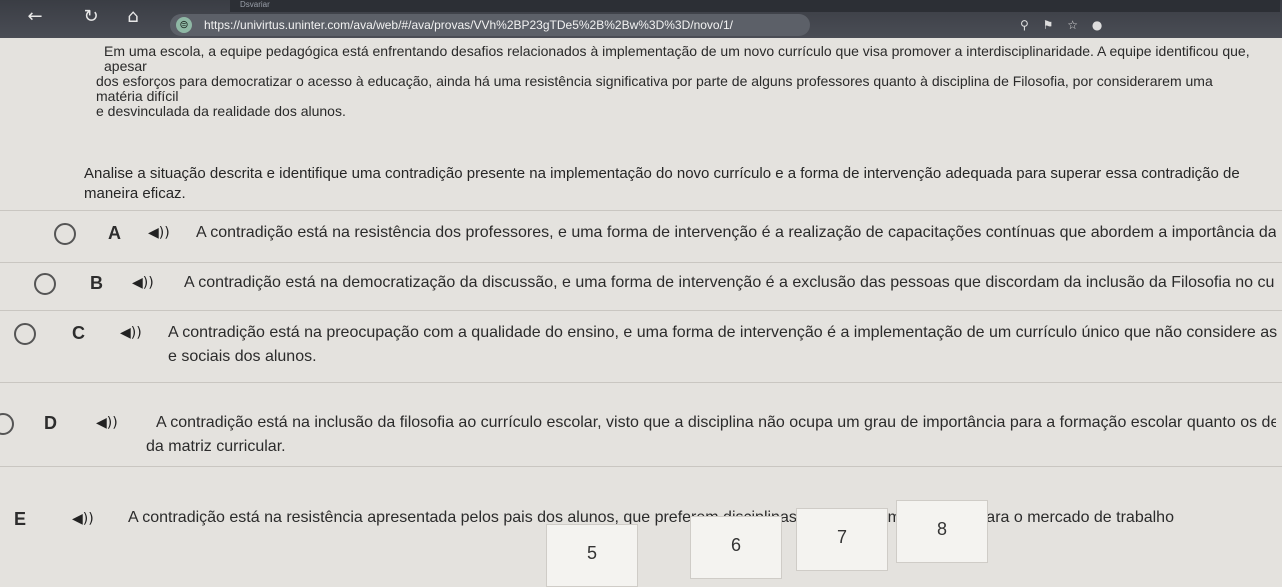  Describe the element at coordinates (25, 334) in the screenshot. I see `radio-c` at that location.